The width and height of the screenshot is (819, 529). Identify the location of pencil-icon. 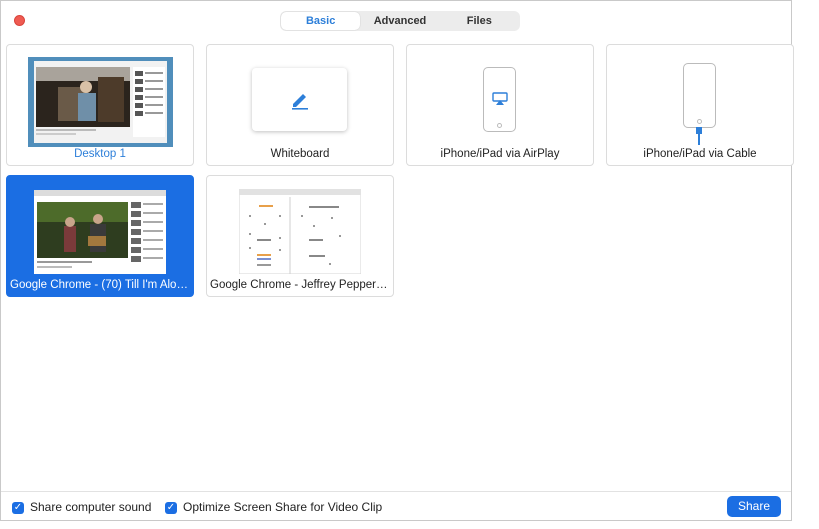
(300, 102).